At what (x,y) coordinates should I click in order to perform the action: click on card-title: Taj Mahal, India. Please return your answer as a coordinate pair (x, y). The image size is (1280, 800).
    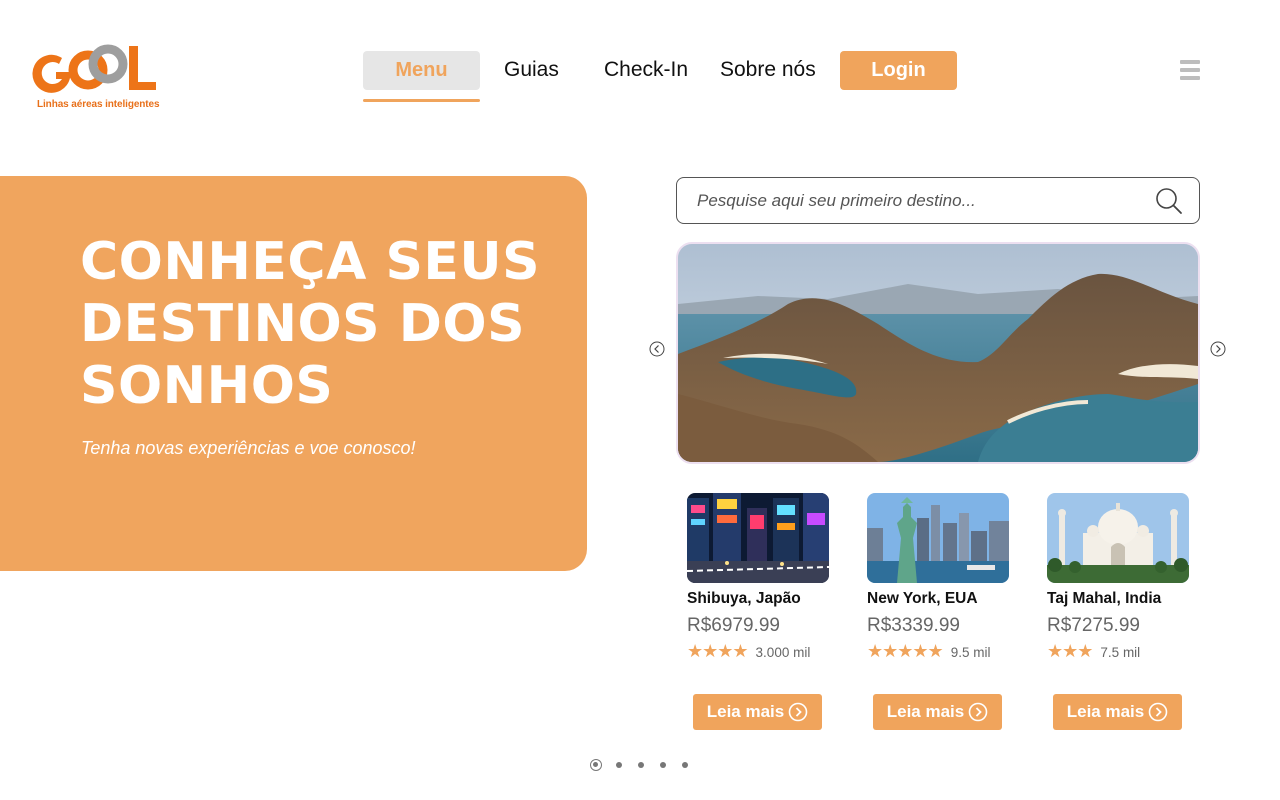
    Looking at the image, I should click on (1104, 598).